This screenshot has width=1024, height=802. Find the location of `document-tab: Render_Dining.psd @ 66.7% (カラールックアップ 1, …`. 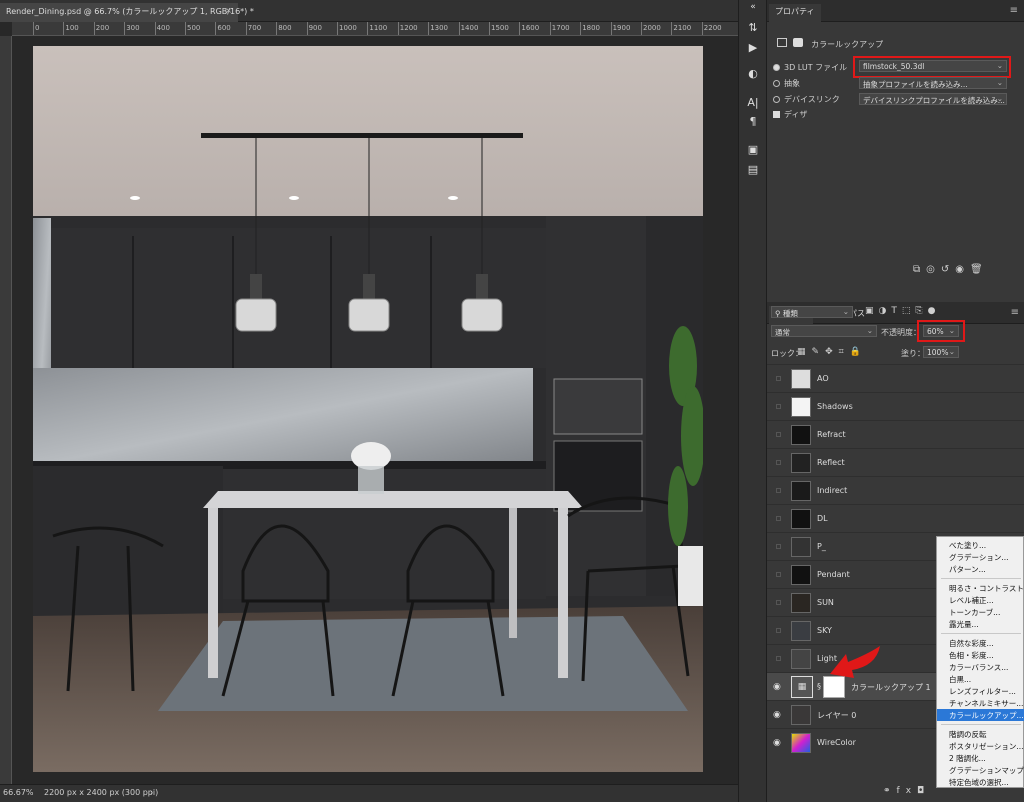

document-tab: Render_Dining.psd @ 66.7% (カラールックアップ 1, … is located at coordinates (127, 12).